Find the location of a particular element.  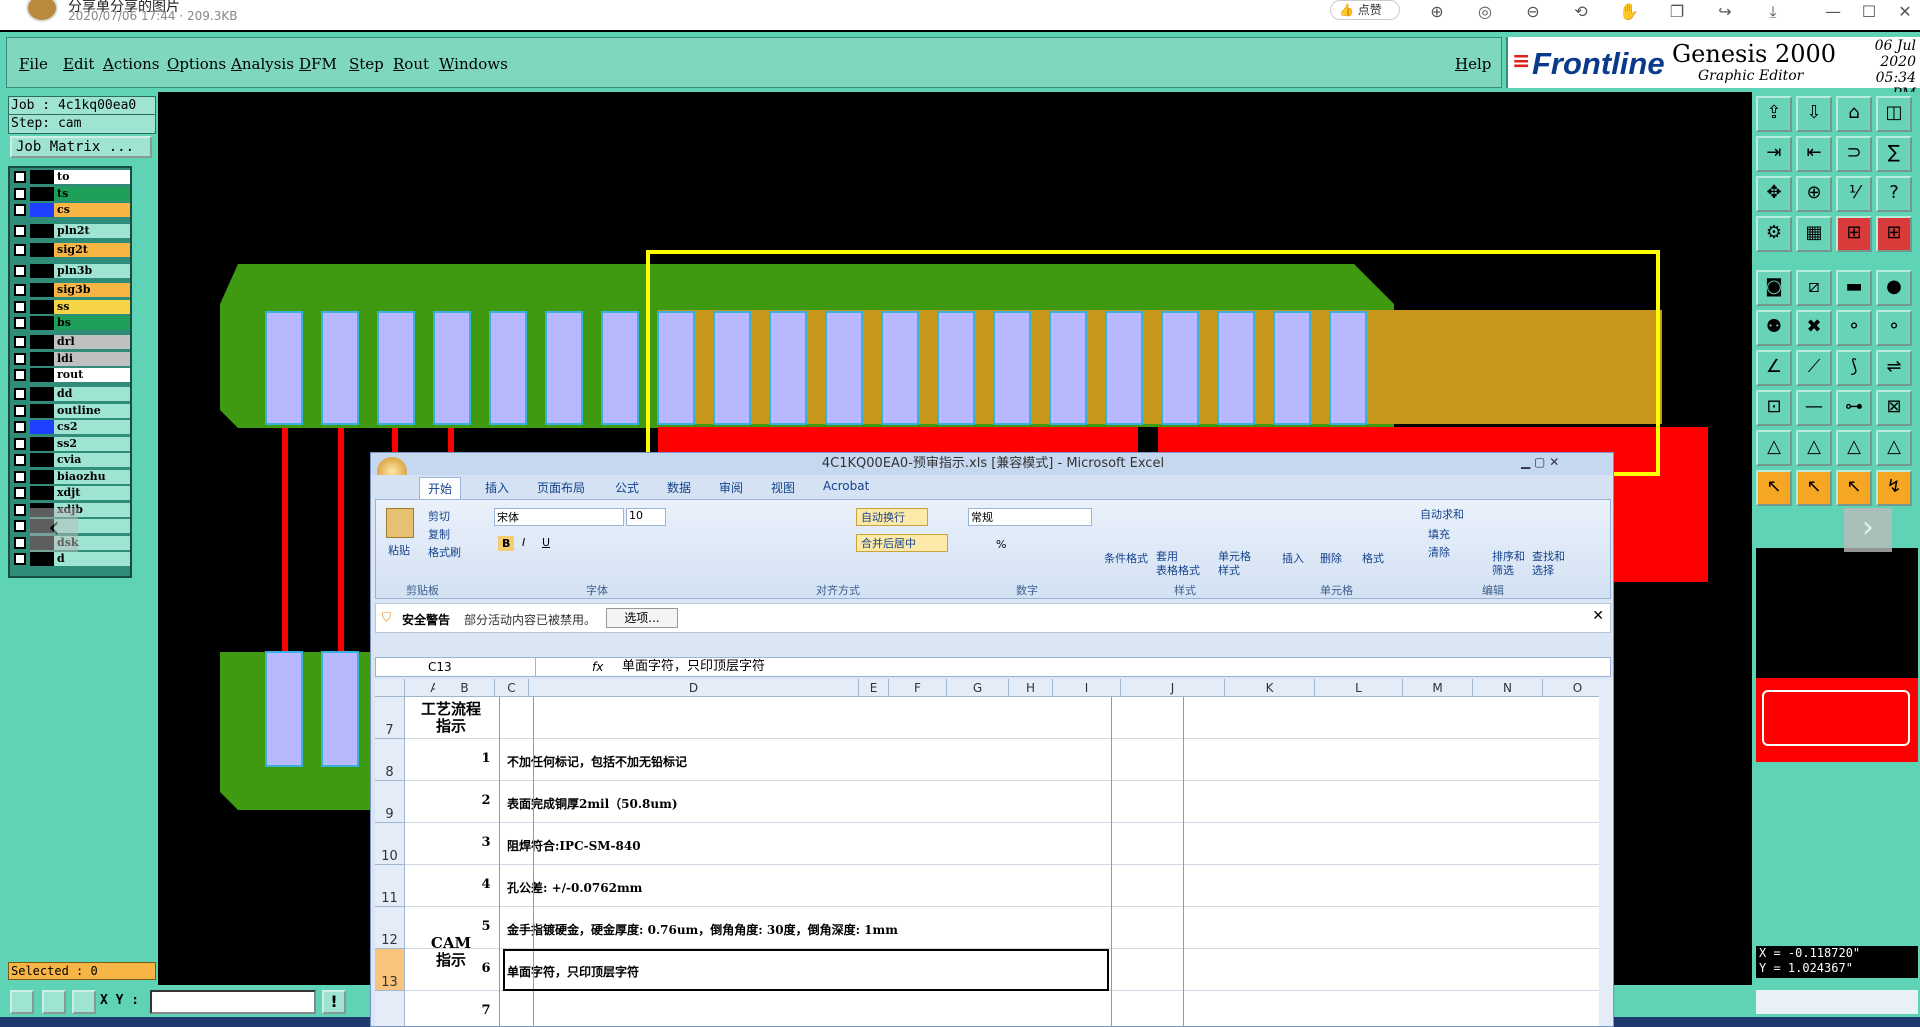

vertical-scrollbar is located at coordinates (1606, 852).